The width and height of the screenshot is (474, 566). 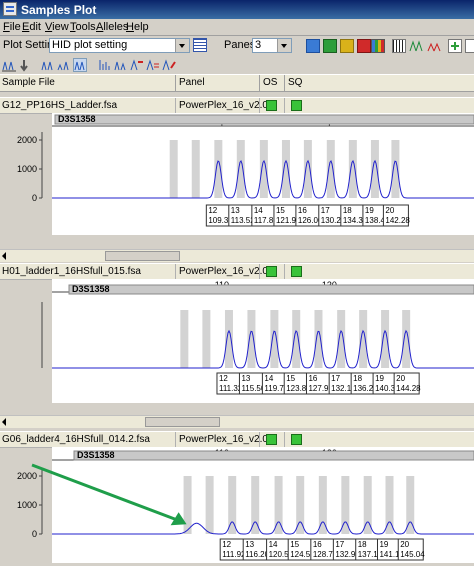 I want to click on col-os: OS, so click(x=270, y=82).